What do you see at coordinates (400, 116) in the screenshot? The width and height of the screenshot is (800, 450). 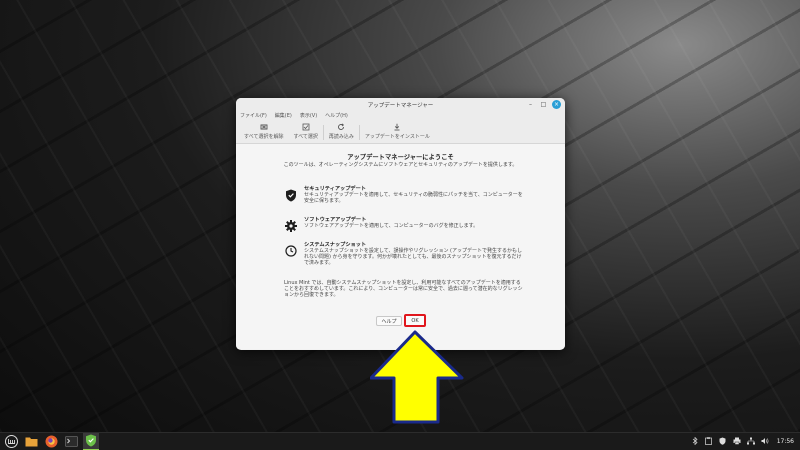 I see `menubar: ファイル(F) 編集(E) 表示(V) ヘルプ(H)` at bounding box center [400, 116].